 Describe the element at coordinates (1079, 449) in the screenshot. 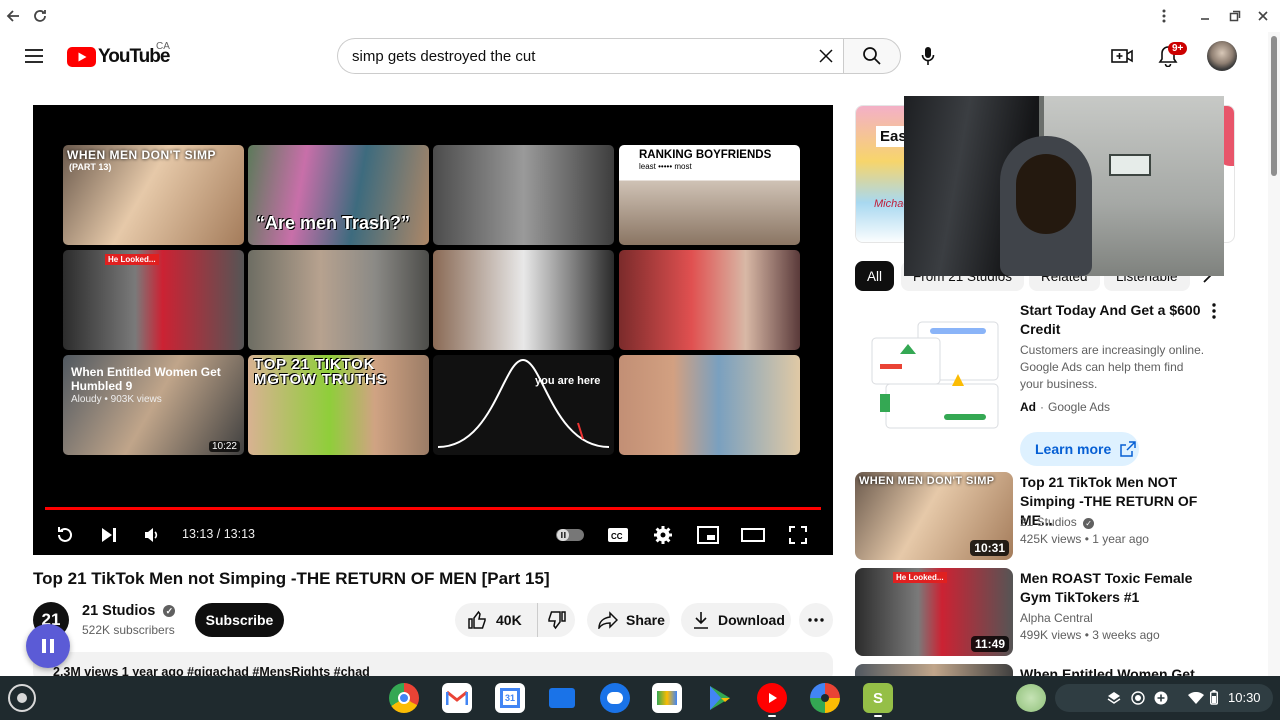

I see `learn-more-button: Learn more` at that location.